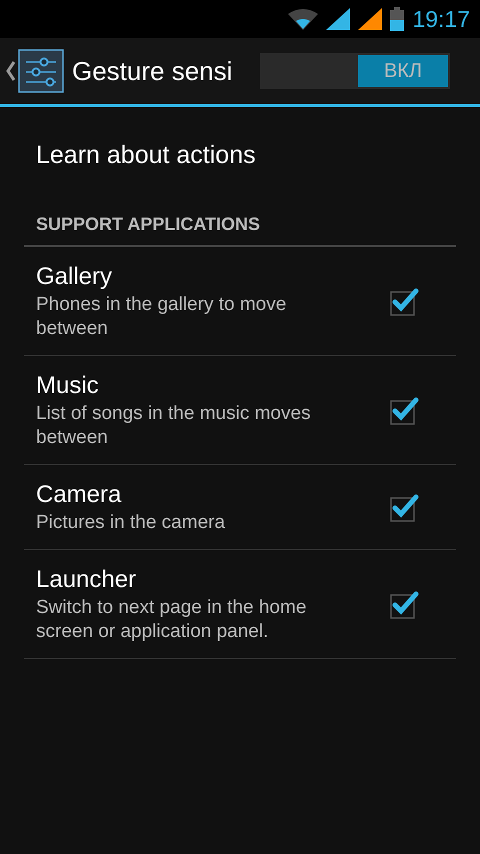 This screenshot has width=480, height=854. What do you see at coordinates (240, 225) in the screenshot?
I see `section-header: SUPPORT APPLICATIONS` at bounding box center [240, 225].